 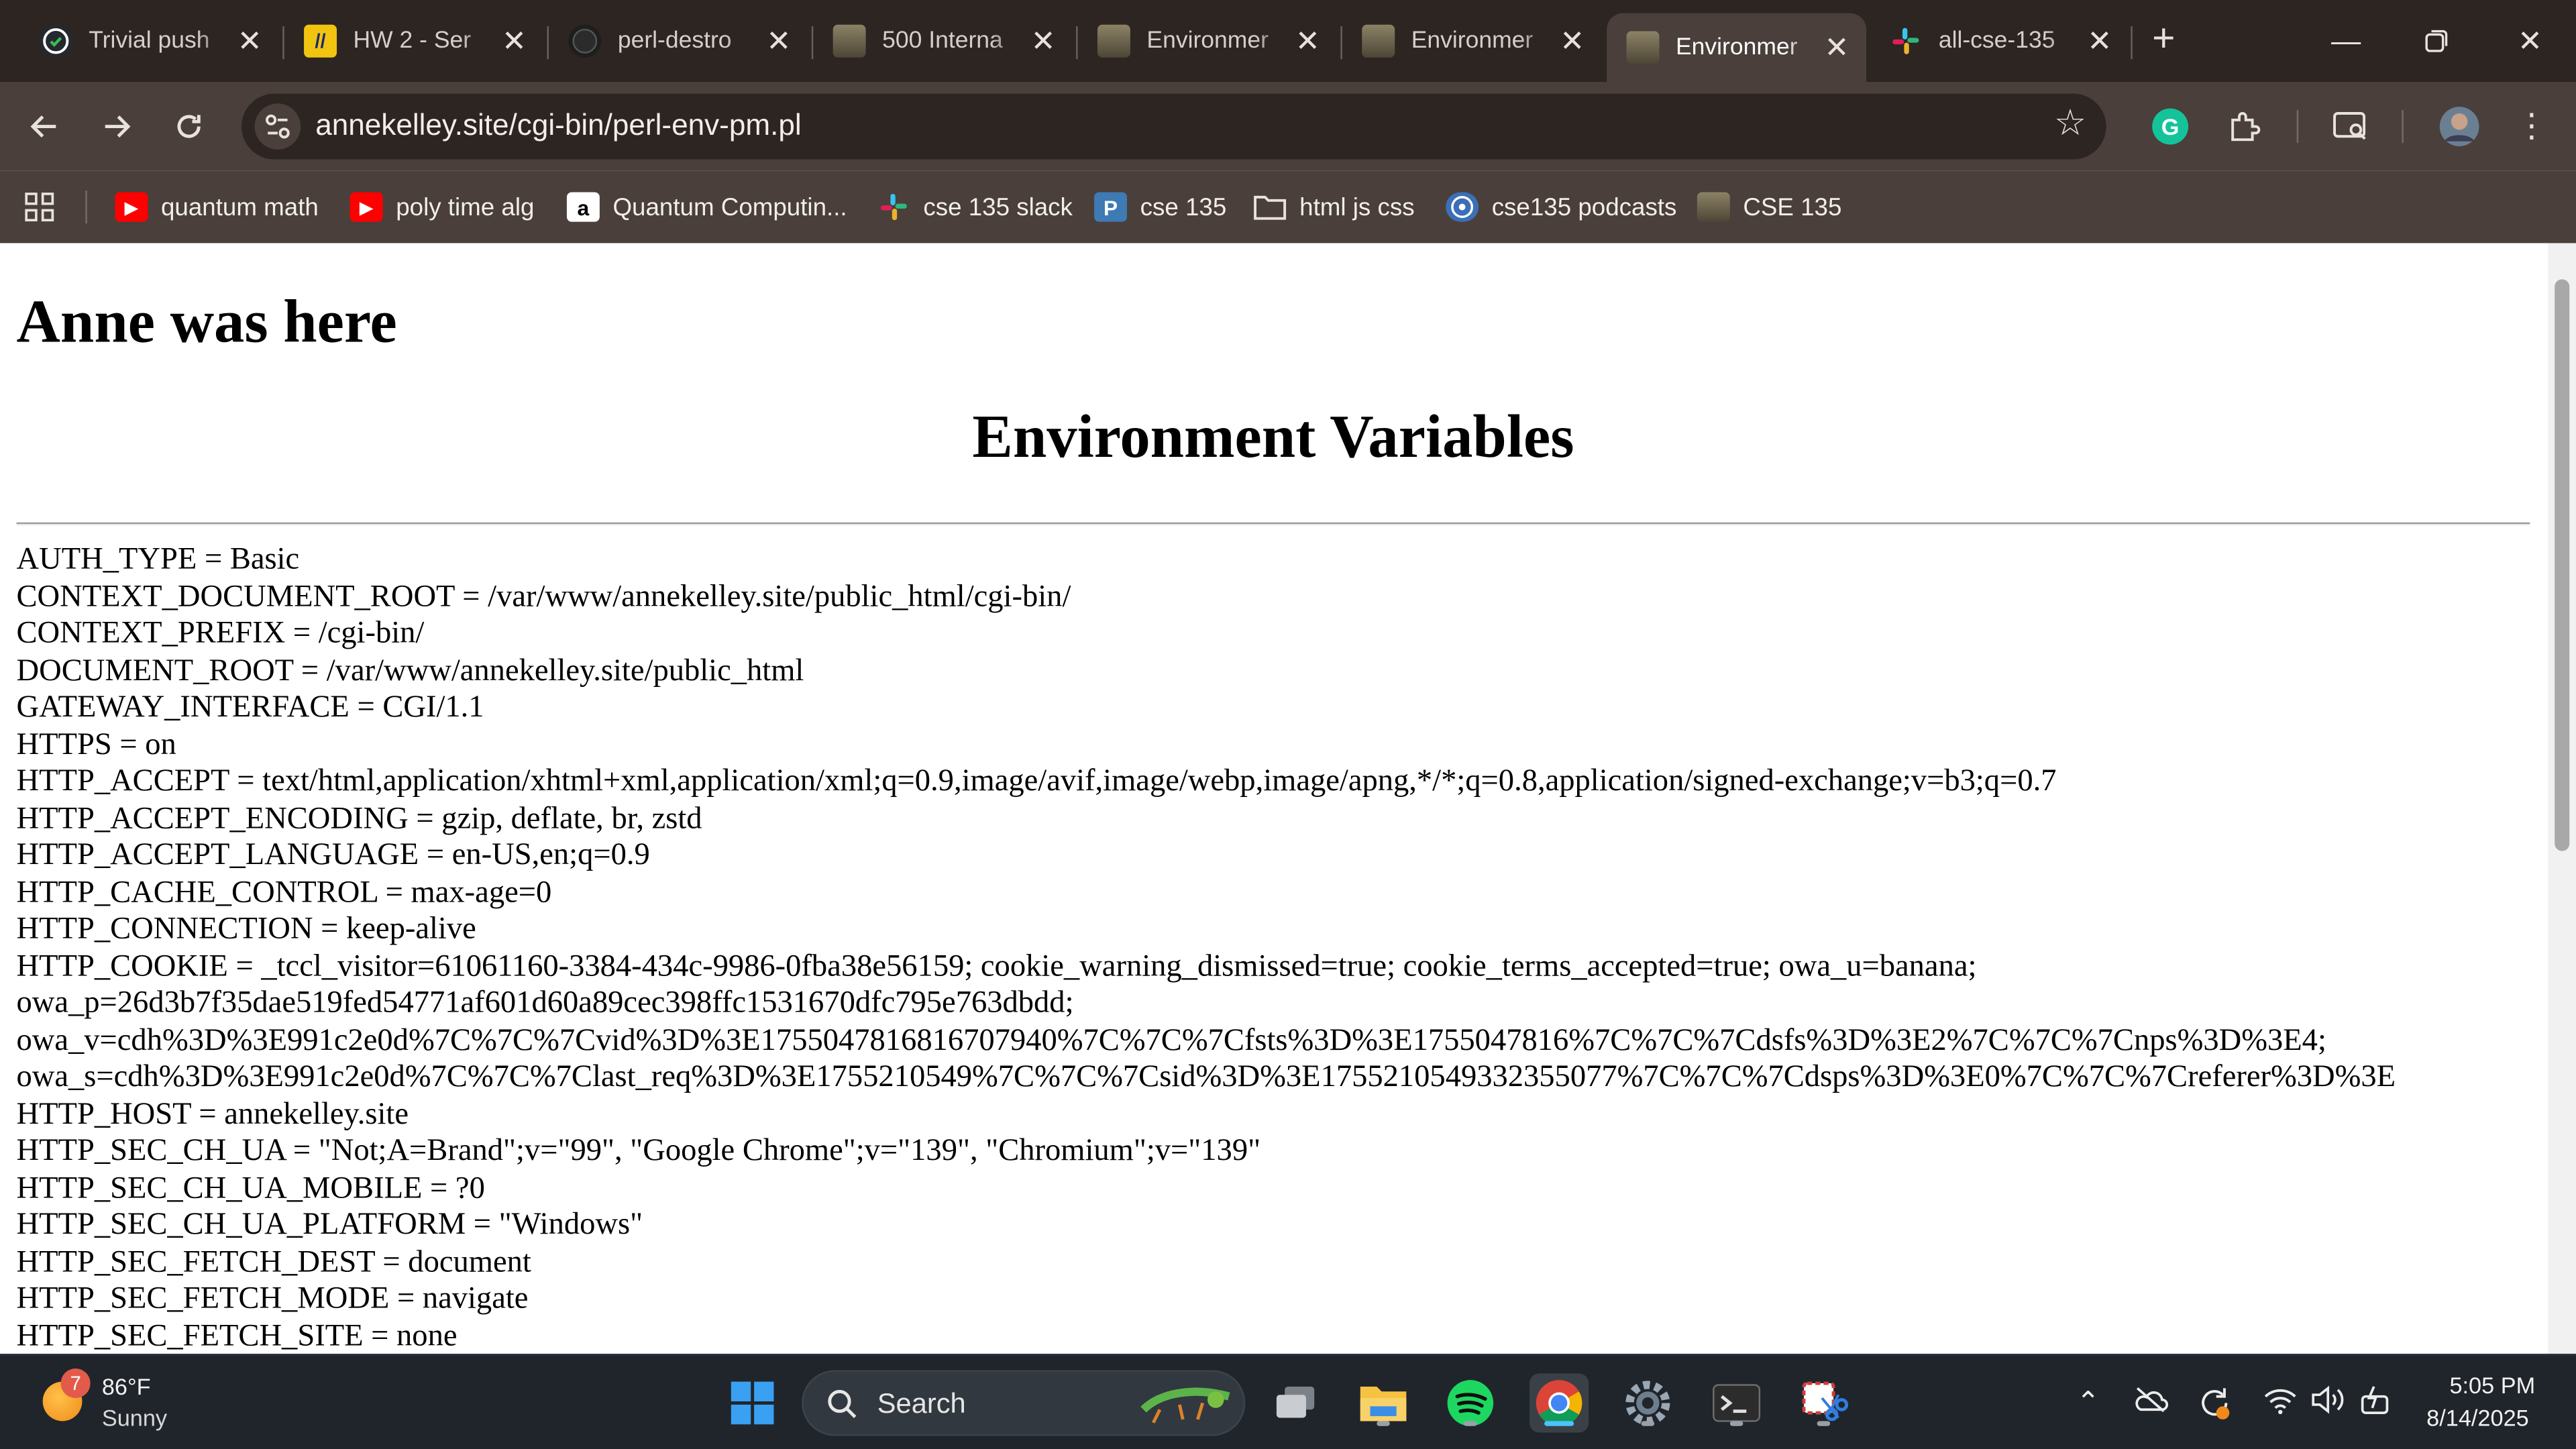 I want to click on page-subheading: Environment Variables, so click(x=1273, y=438).